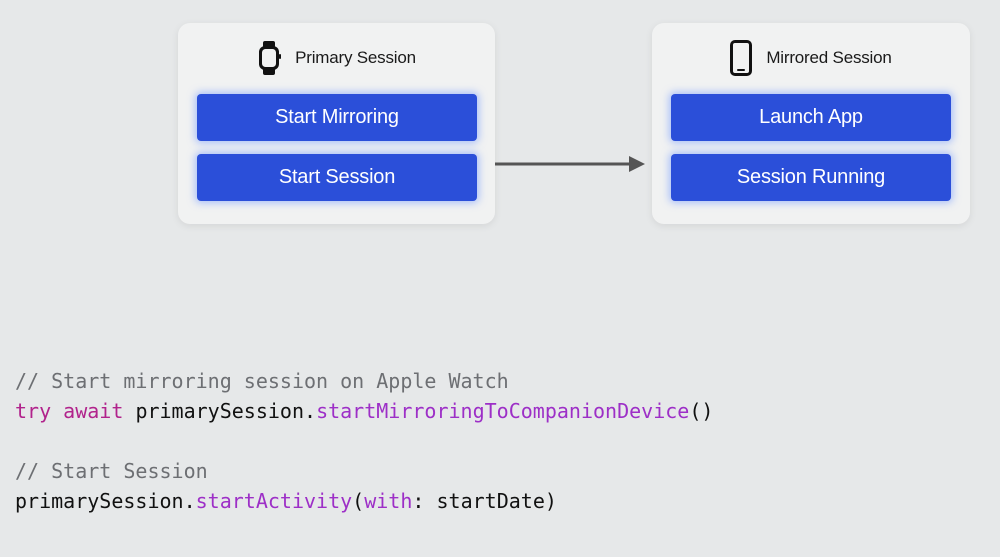 Image resolution: width=1000 pixels, height=557 pixels. I want to click on start-session-button: Start Session, so click(337, 177).